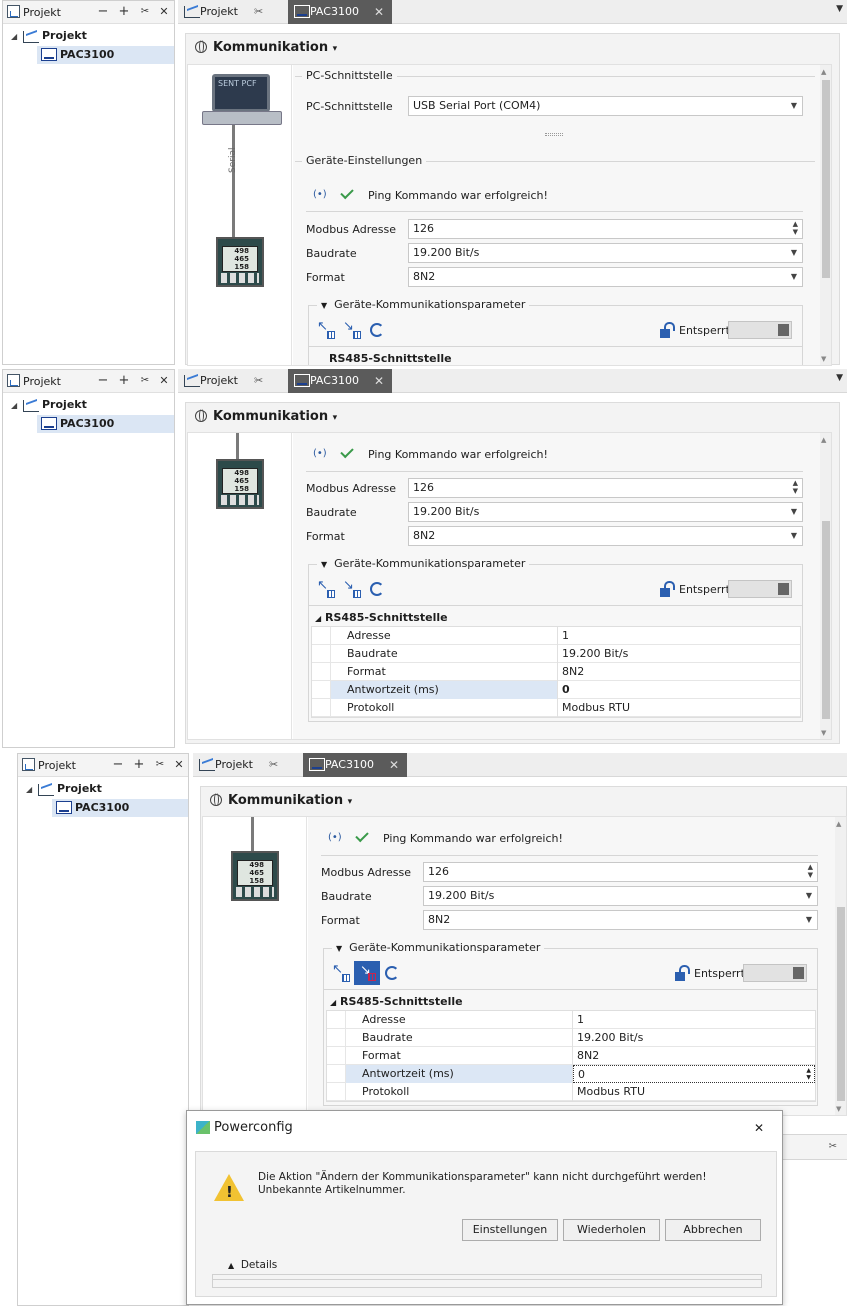  What do you see at coordinates (556, 690) in the screenshot?
I see `property-row-selected: Antwortzeit (ms) 0` at bounding box center [556, 690].